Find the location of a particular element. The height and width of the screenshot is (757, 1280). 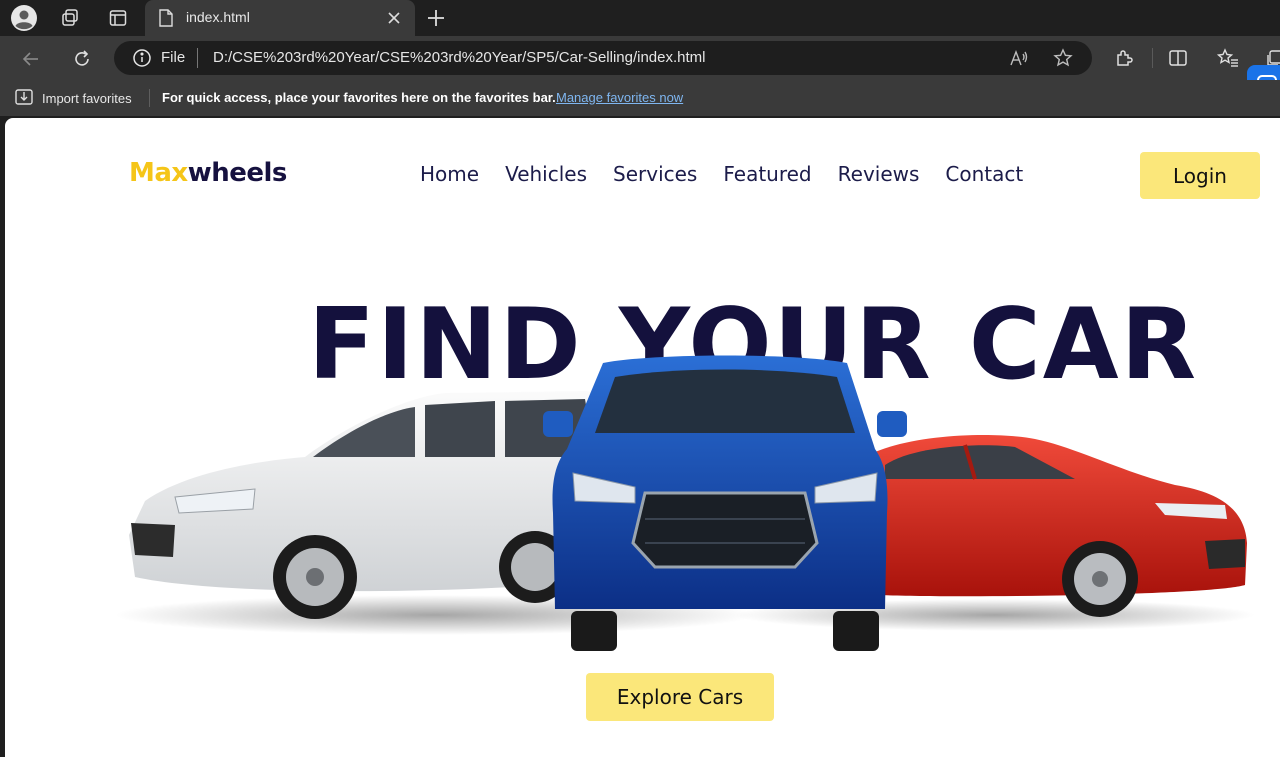

import-favorites-label: Import favorites is located at coordinates (87, 98).